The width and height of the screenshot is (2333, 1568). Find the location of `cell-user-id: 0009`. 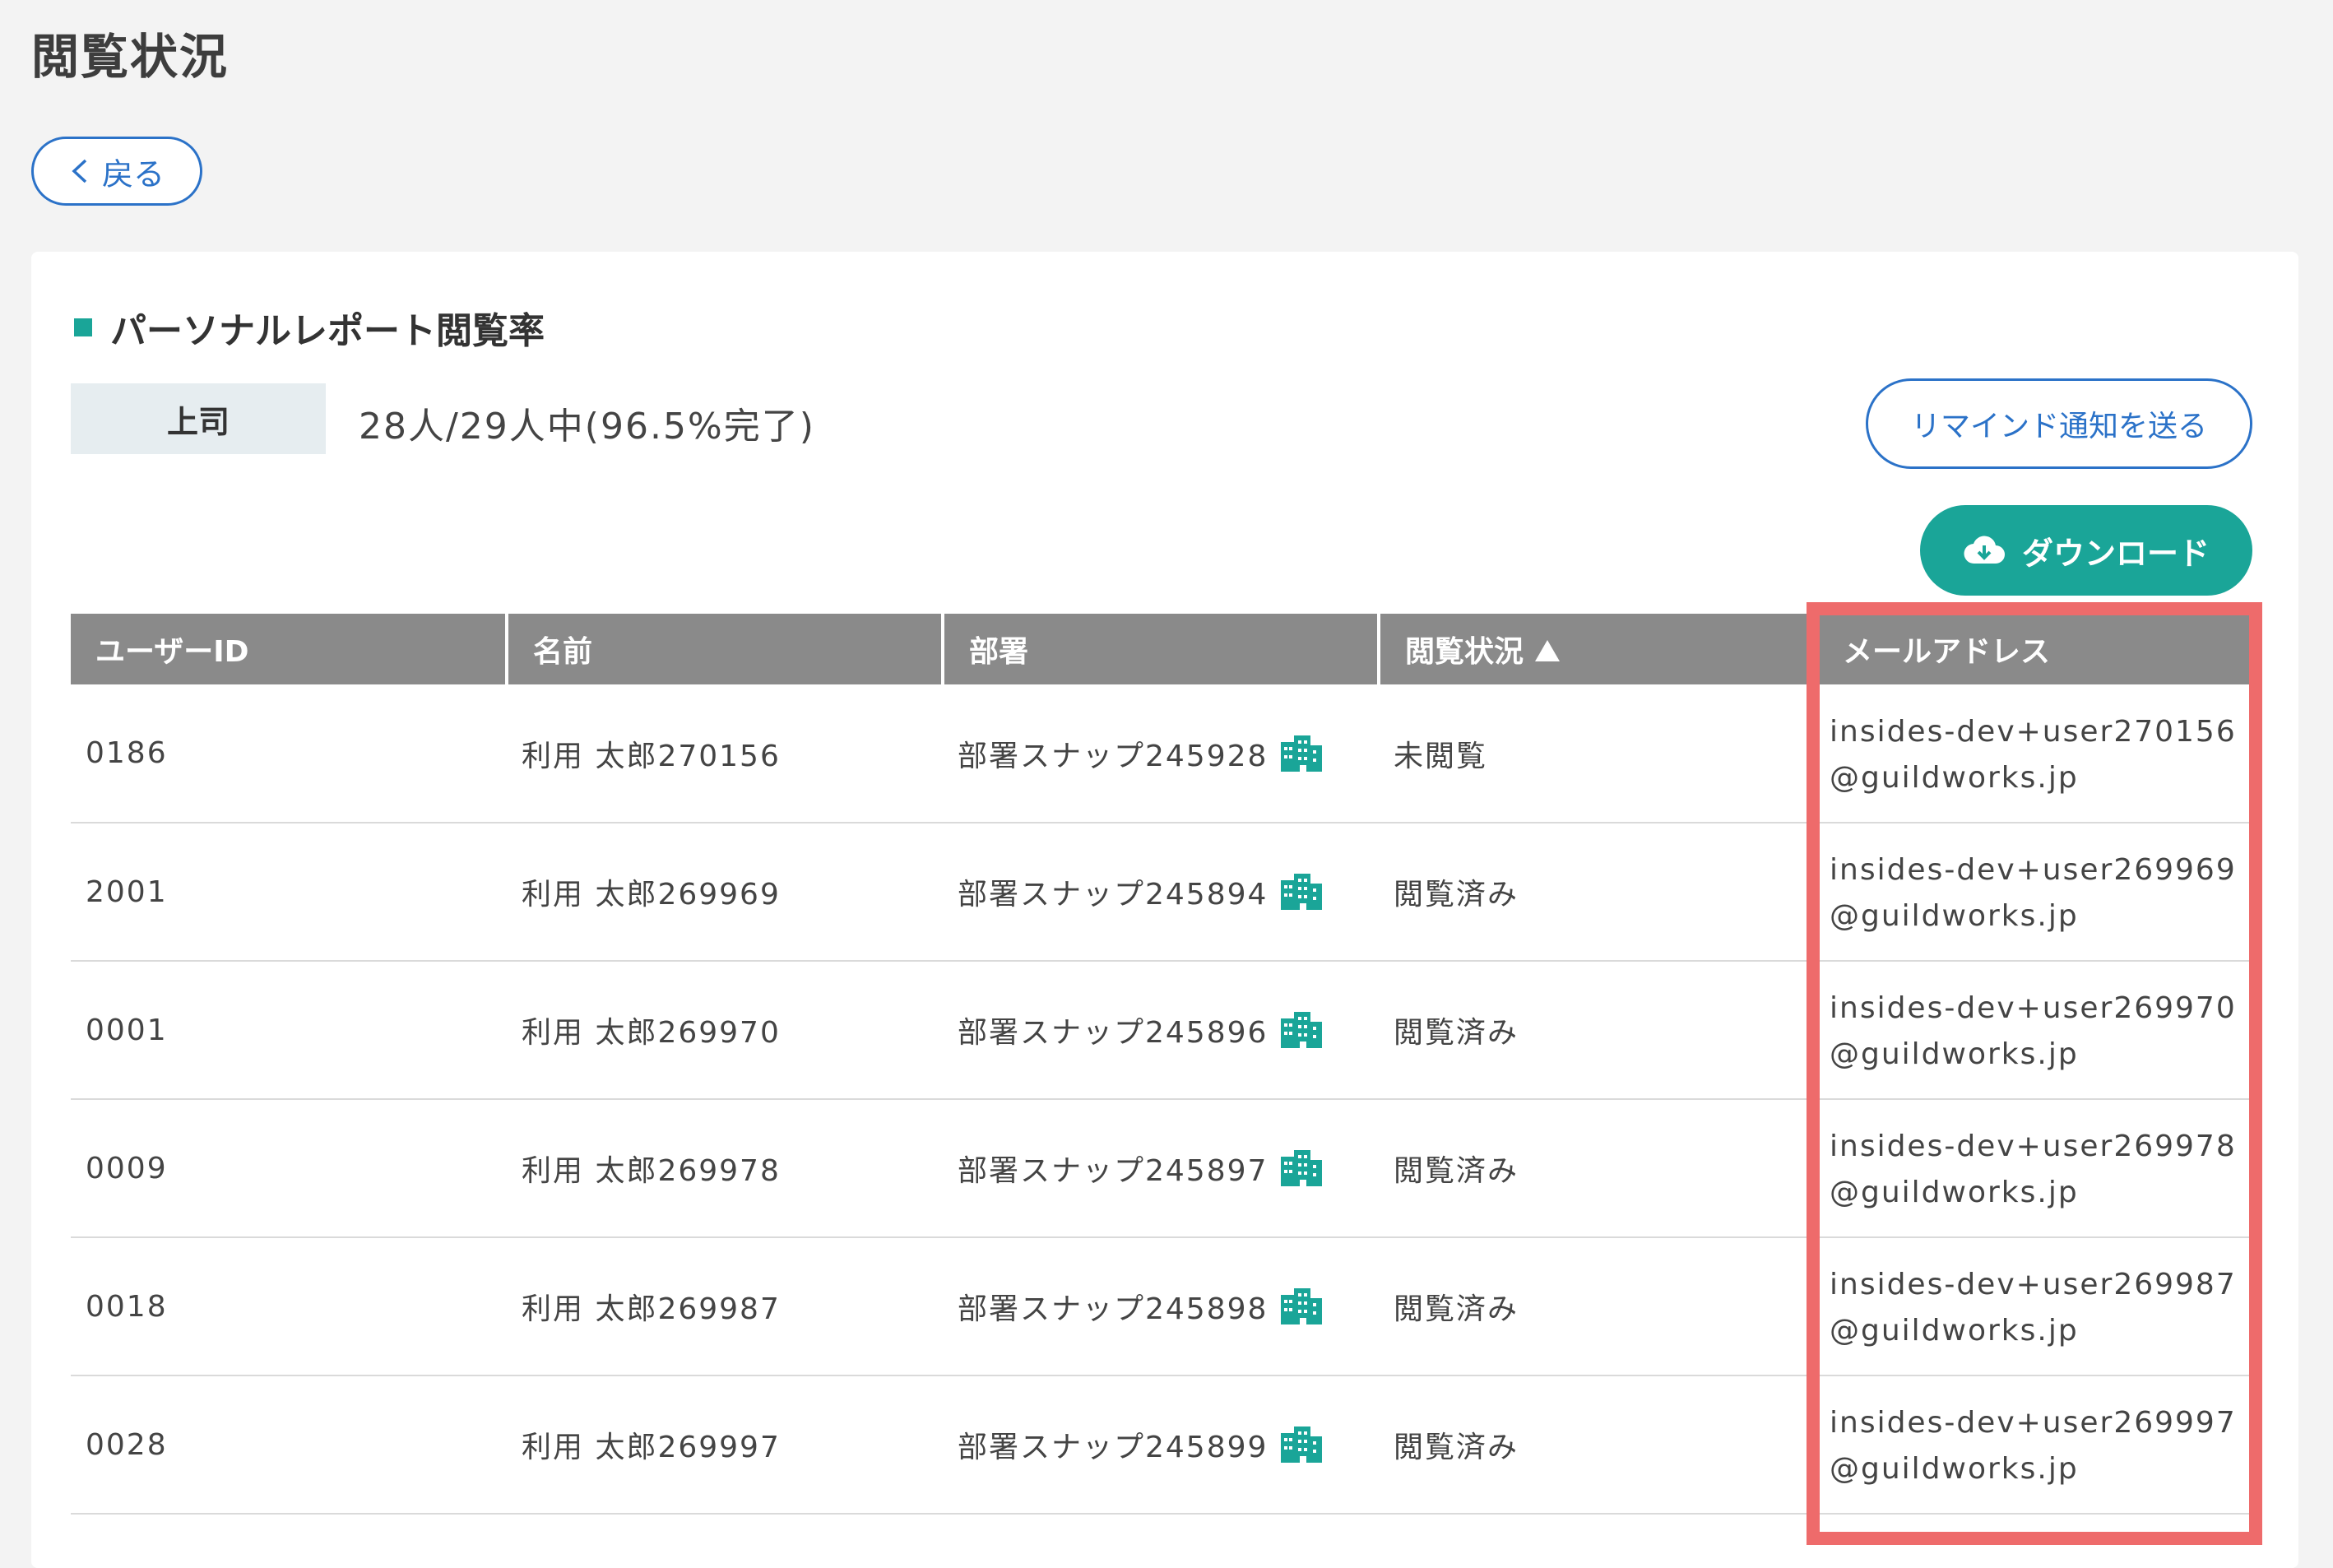

cell-user-id: 0009 is located at coordinates (289, 1168).